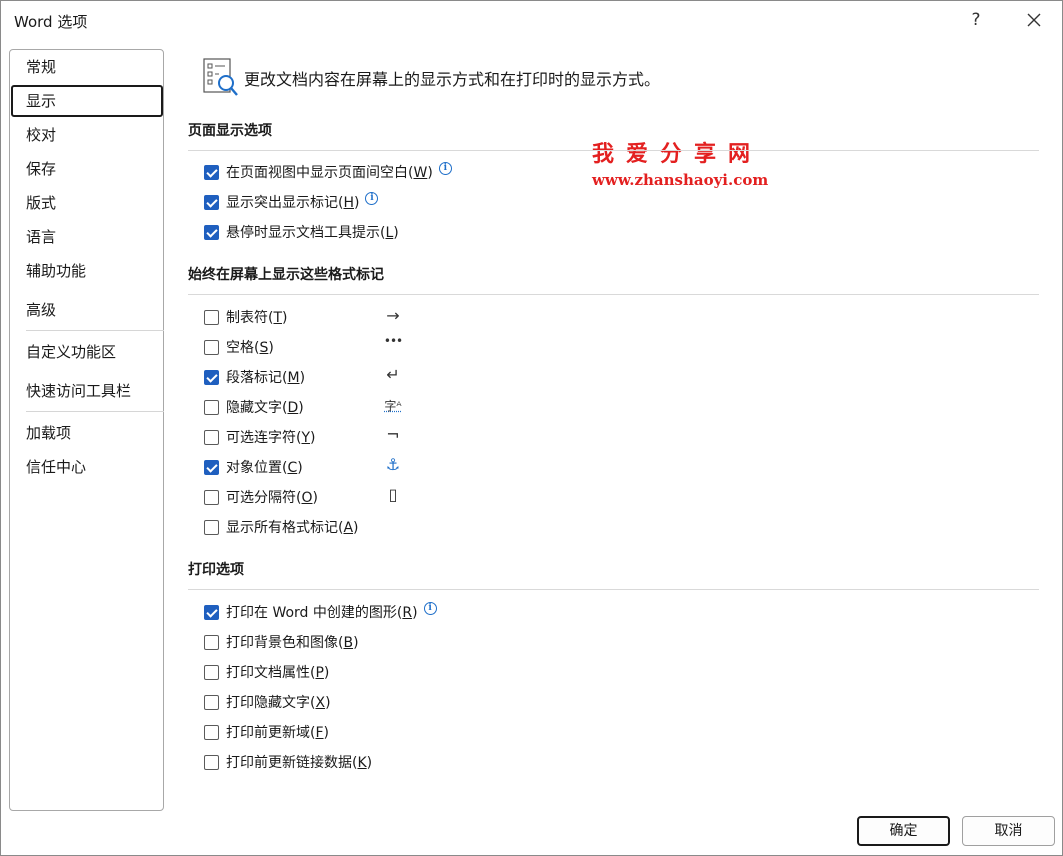  I want to click on optional-break-icon: ▯, so click(393, 494).